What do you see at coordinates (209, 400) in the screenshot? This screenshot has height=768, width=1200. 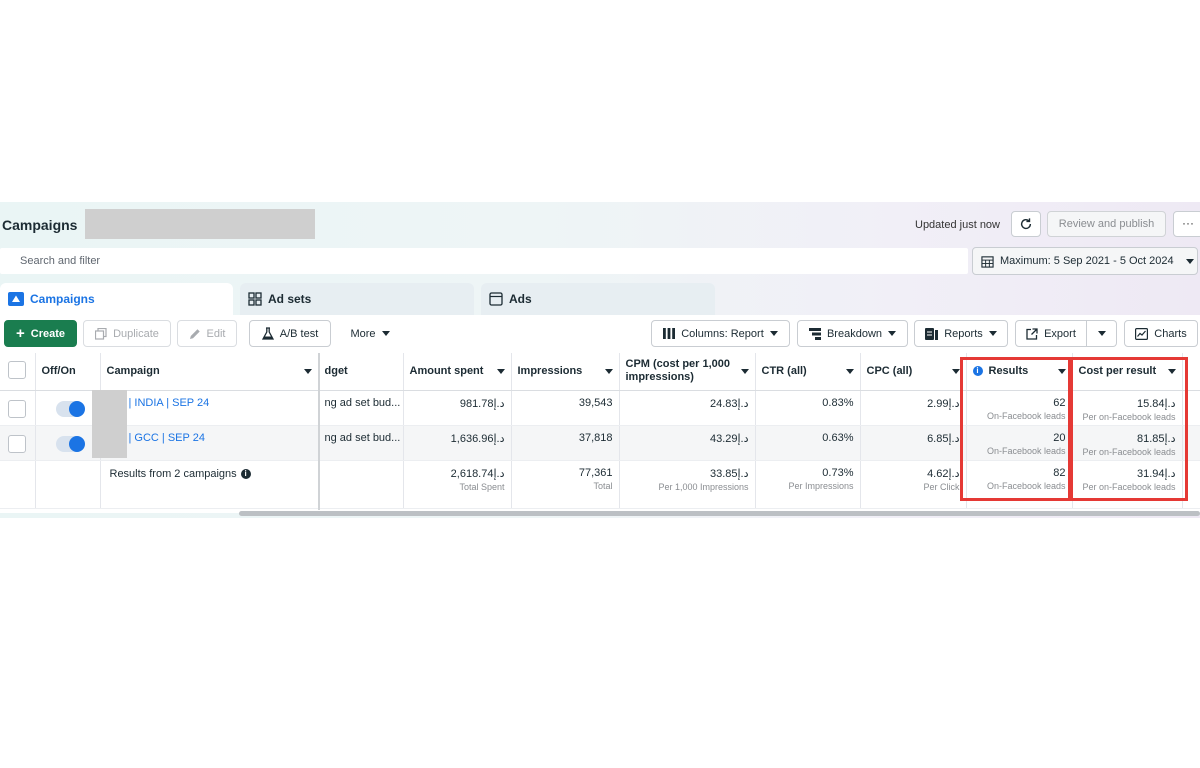 I see `campaign-link: | INDIA | SEP 24` at bounding box center [209, 400].